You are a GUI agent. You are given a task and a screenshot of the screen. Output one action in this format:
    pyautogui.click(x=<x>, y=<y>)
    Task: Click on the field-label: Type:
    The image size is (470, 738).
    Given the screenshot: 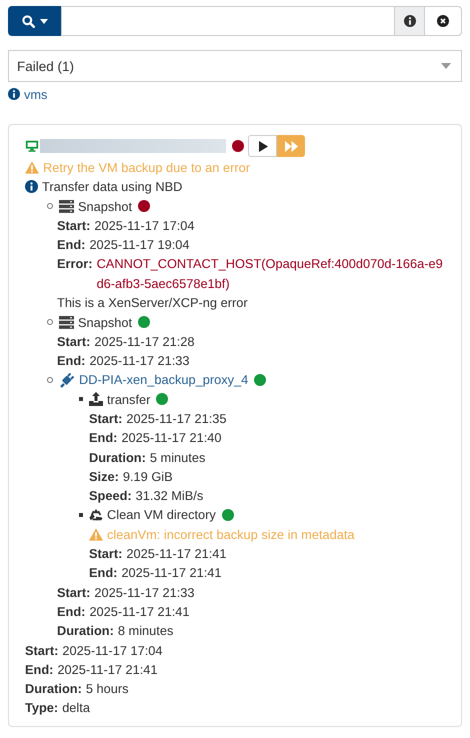 What is the action you would take?
    pyautogui.click(x=41, y=708)
    